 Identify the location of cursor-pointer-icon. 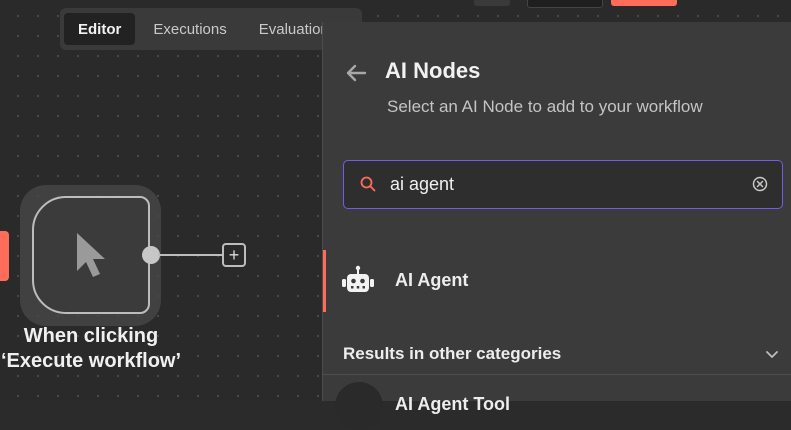
(91, 255).